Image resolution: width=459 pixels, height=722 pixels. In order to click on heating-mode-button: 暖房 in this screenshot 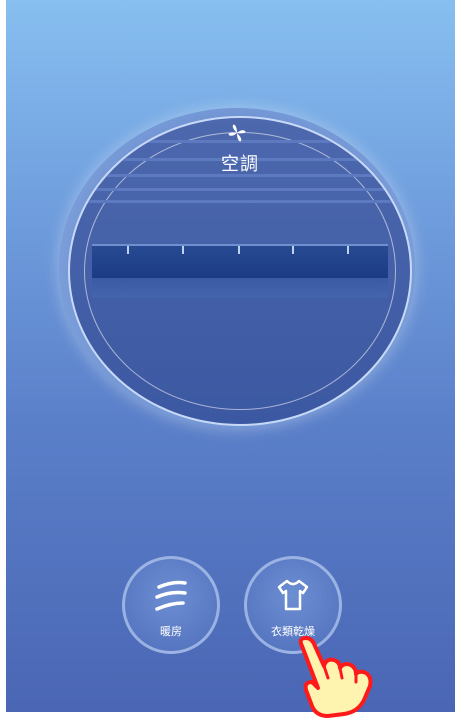, I will do `click(171, 605)`.